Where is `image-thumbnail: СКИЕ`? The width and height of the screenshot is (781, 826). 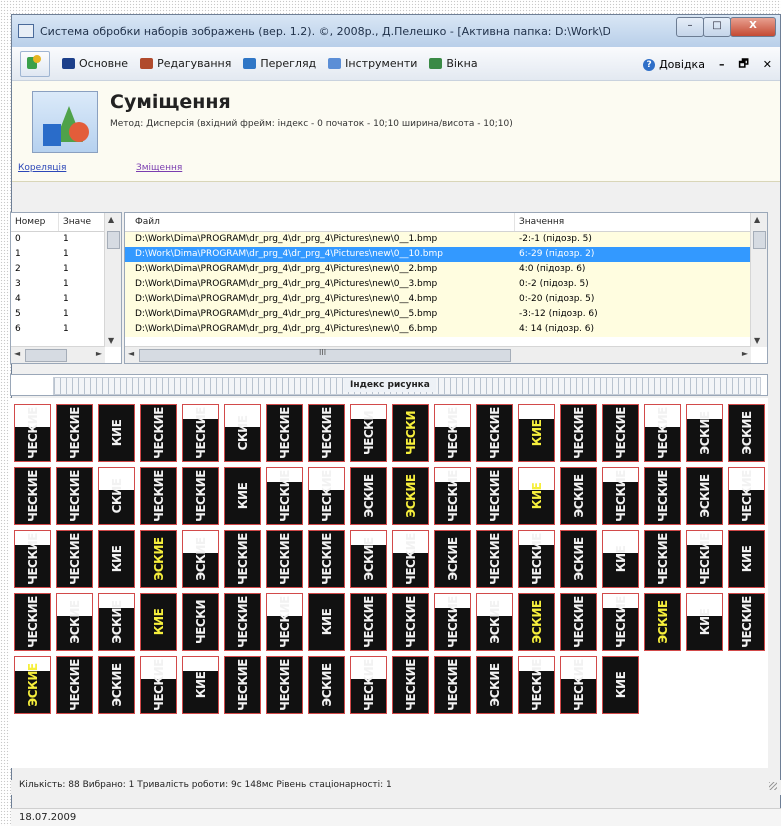 image-thumbnail: СКИЕ is located at coordinates (242, 433).